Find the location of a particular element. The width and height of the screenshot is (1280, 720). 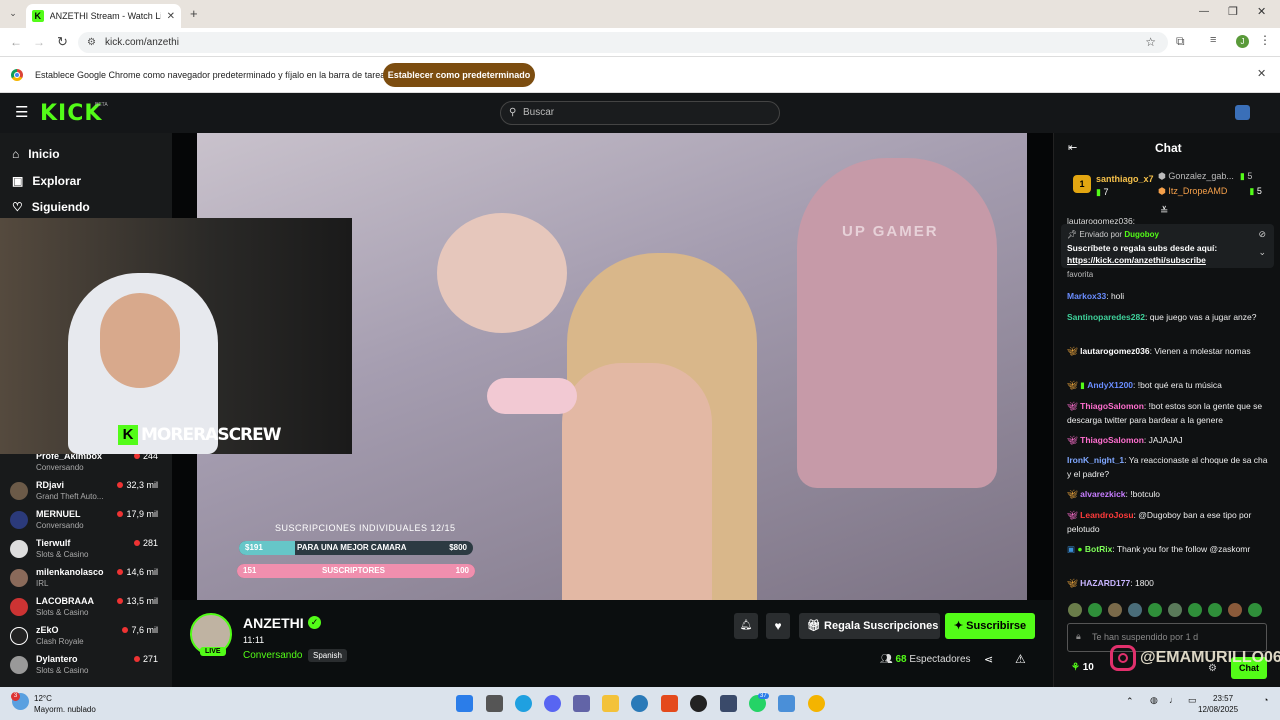

search-input: ⚲ Buscar is located at coordinates (640, 113).